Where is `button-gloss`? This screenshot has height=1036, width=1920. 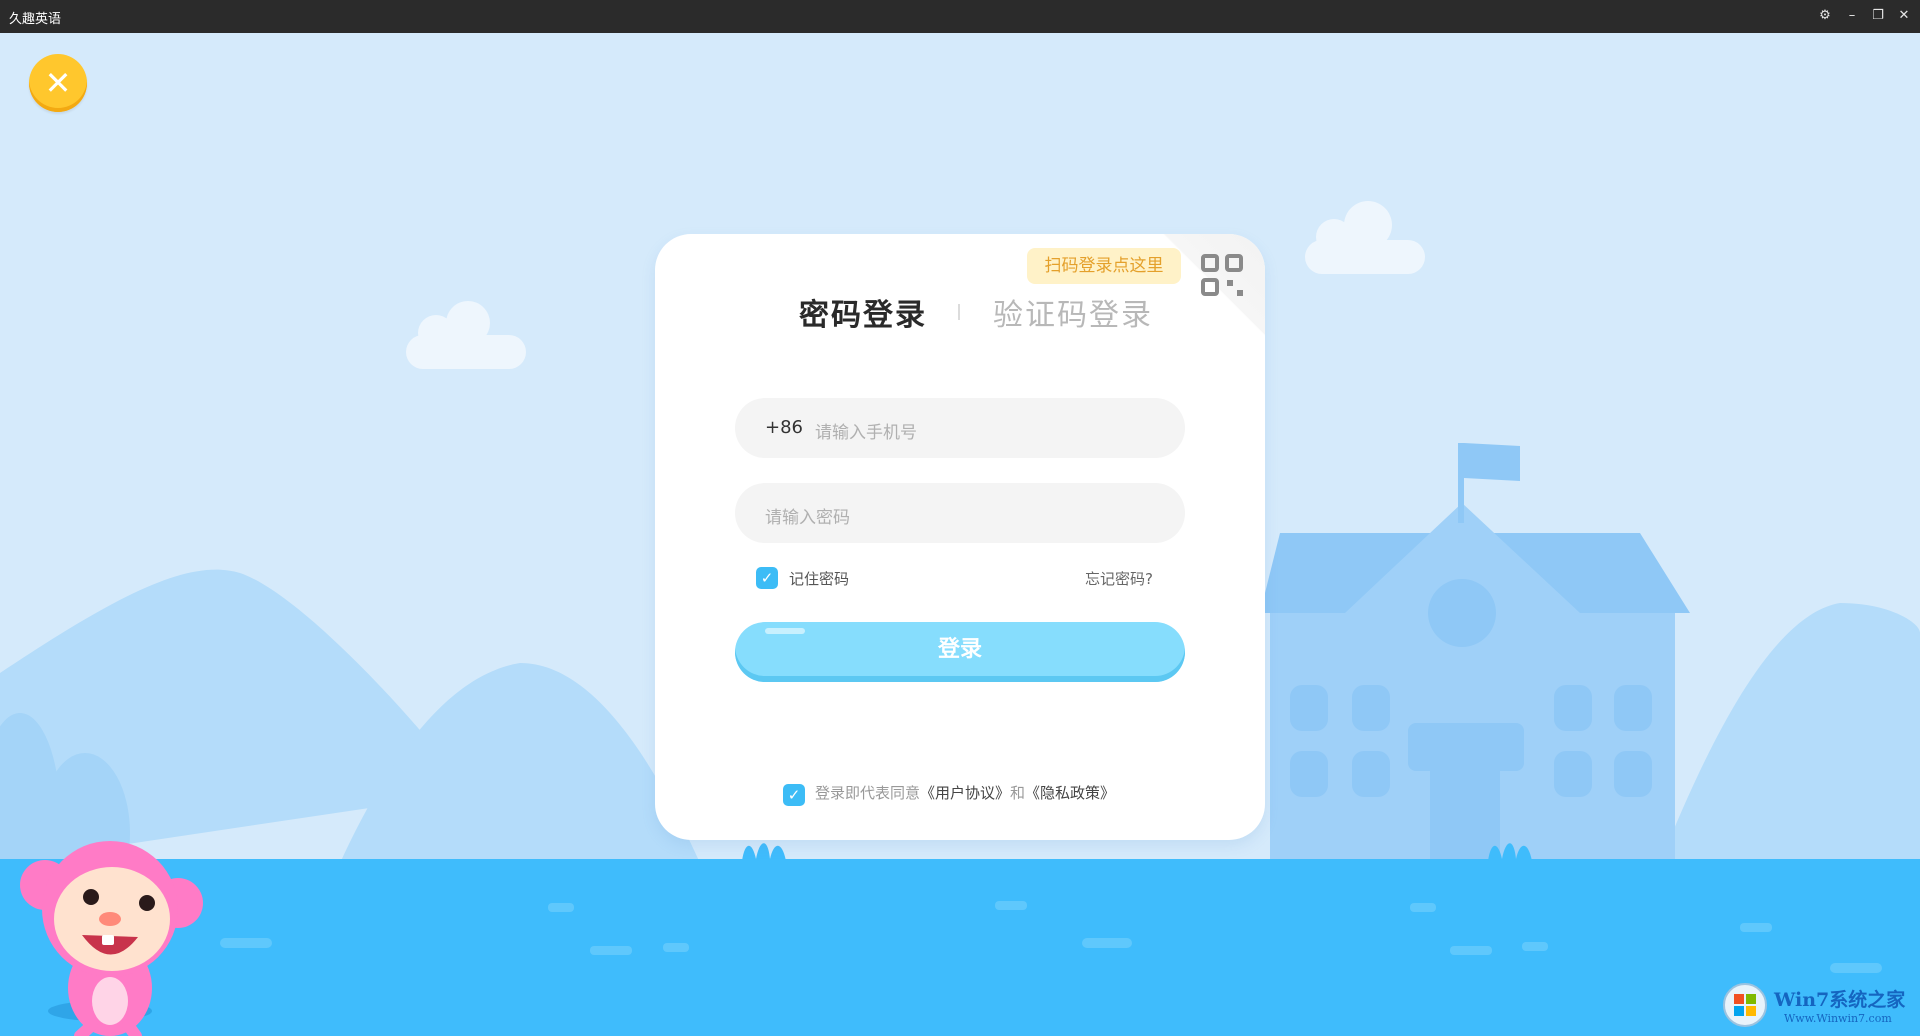 button-gloss is located at coordinates (785, 631).